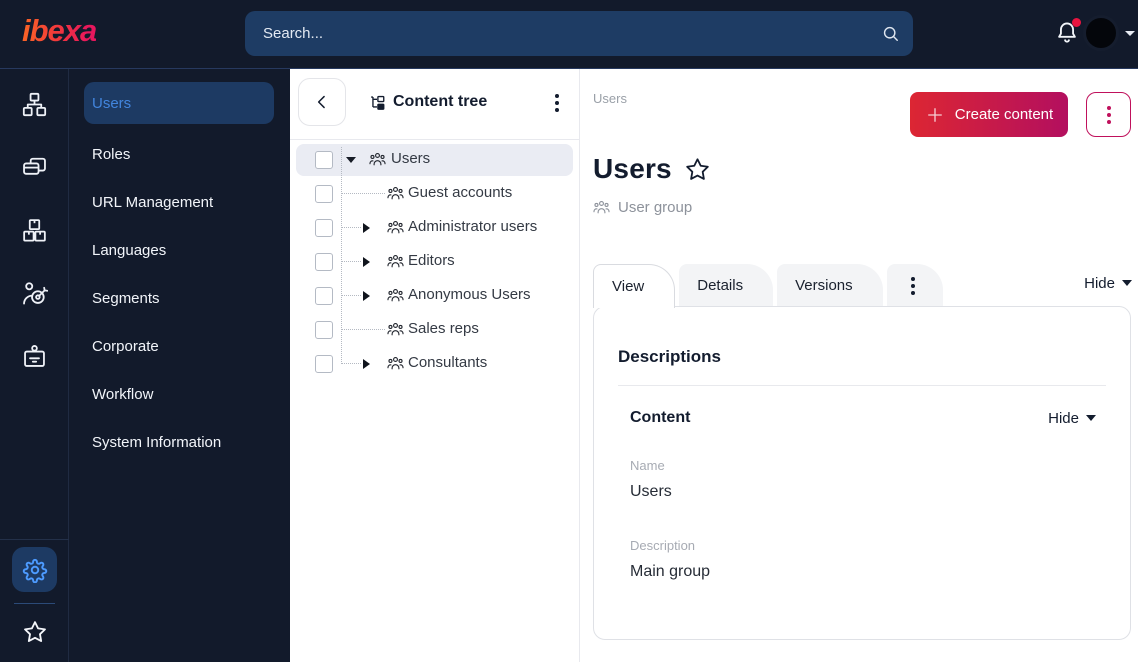 This screenshot has height=662, width=1138. I want to click on person-target-icon, so click(35, 293).